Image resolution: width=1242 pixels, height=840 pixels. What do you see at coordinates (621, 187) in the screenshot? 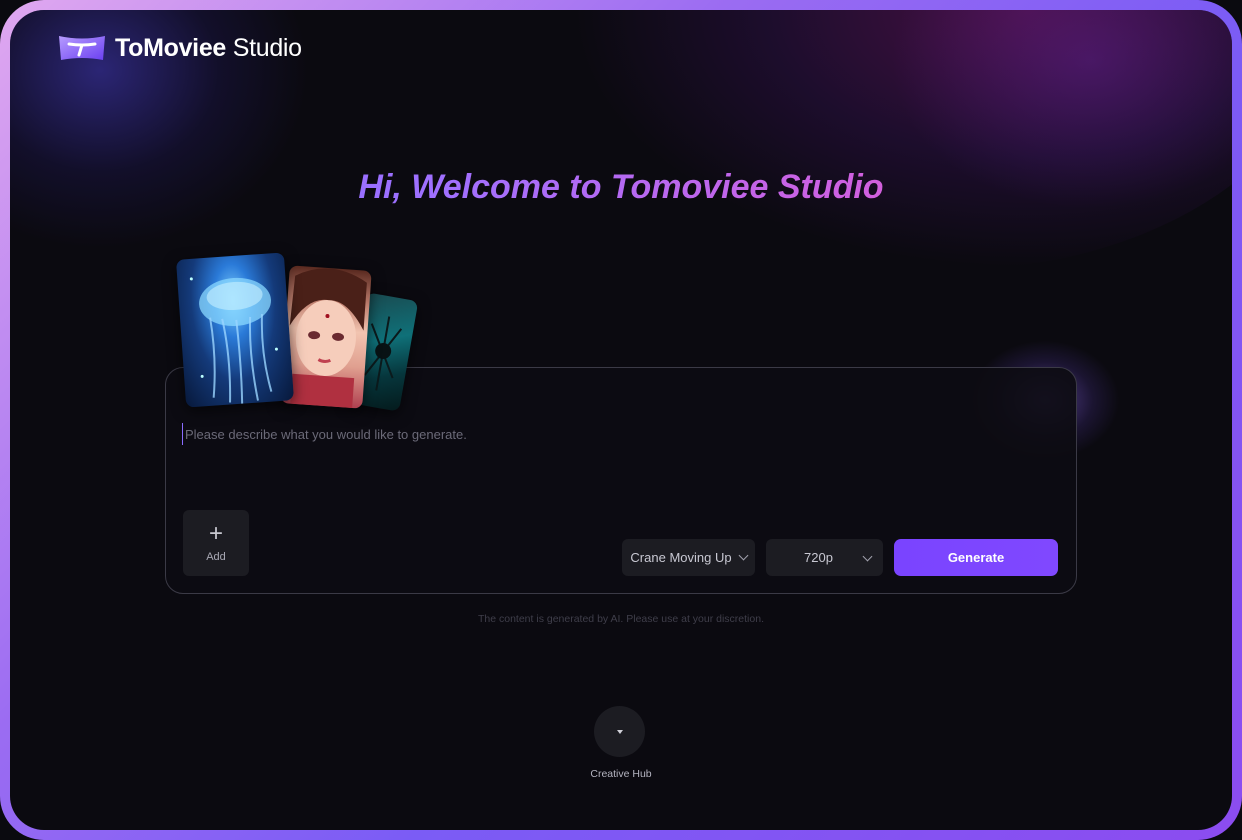
I see `welcome-title: Hi, Welcome to Tomoviee Studio` at bounding box center [621, 187].